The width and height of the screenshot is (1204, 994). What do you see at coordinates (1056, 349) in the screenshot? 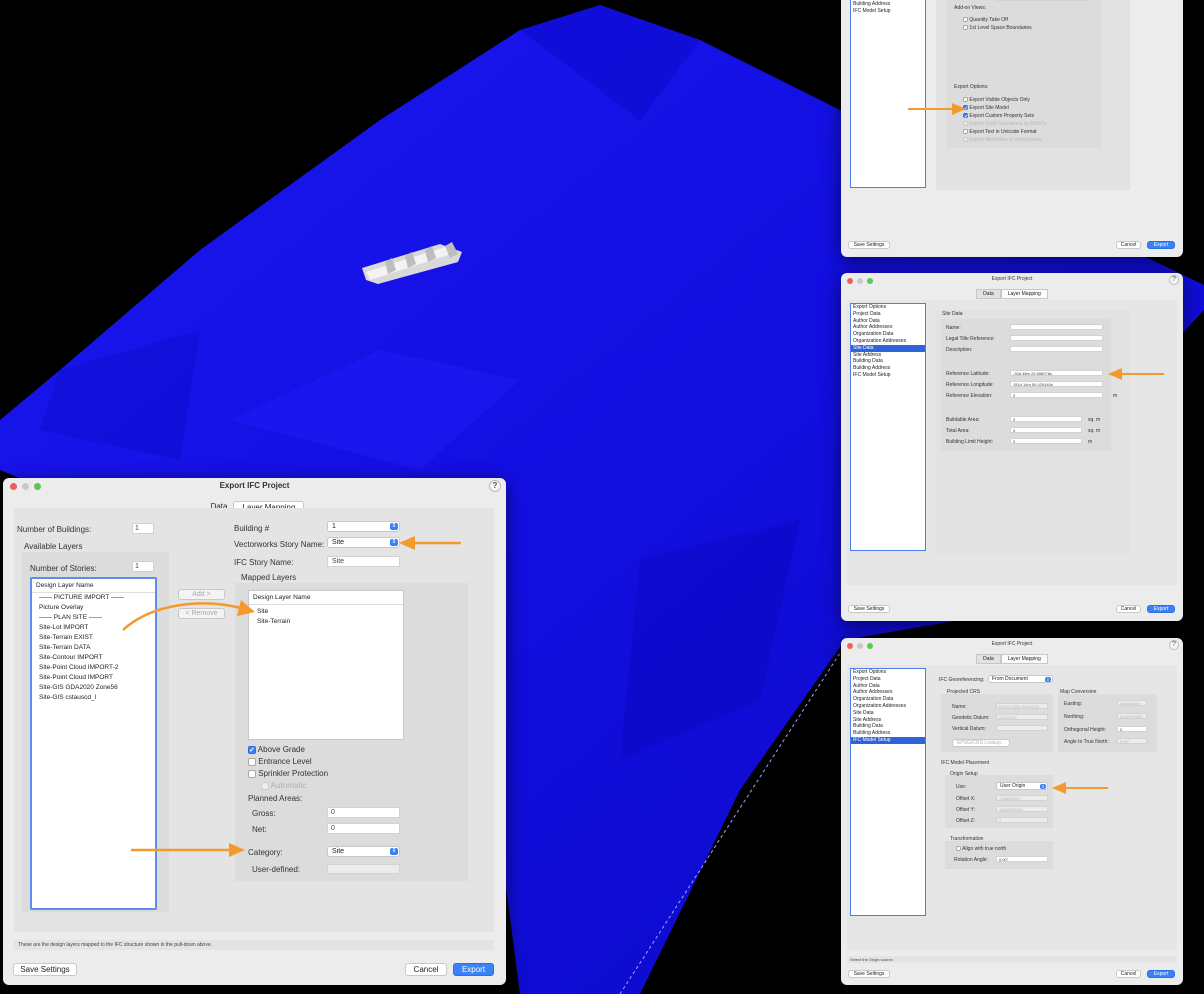
I see `description-field` at bounding box center [1056, 349].